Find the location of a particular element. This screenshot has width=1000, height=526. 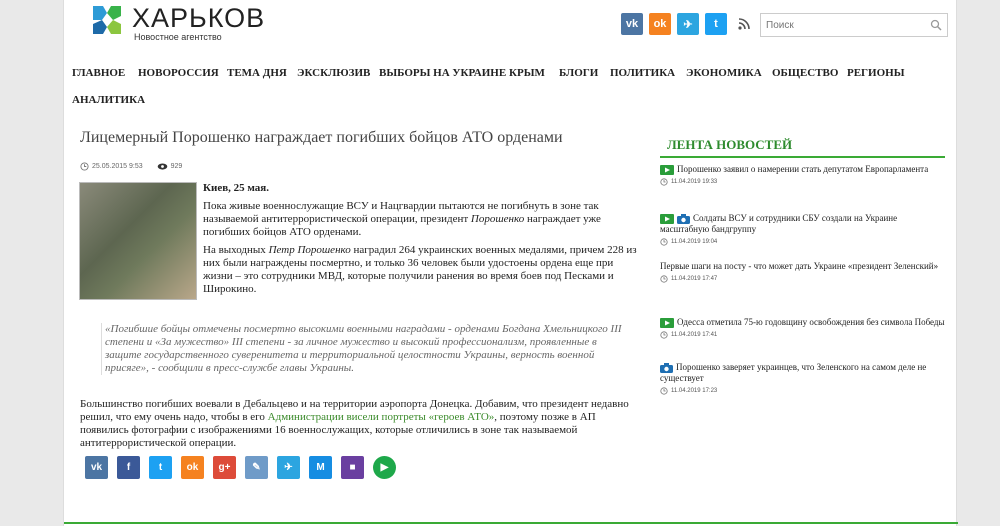

article-lead: Киев, 25 мая. is located at coordinates (236, 188).